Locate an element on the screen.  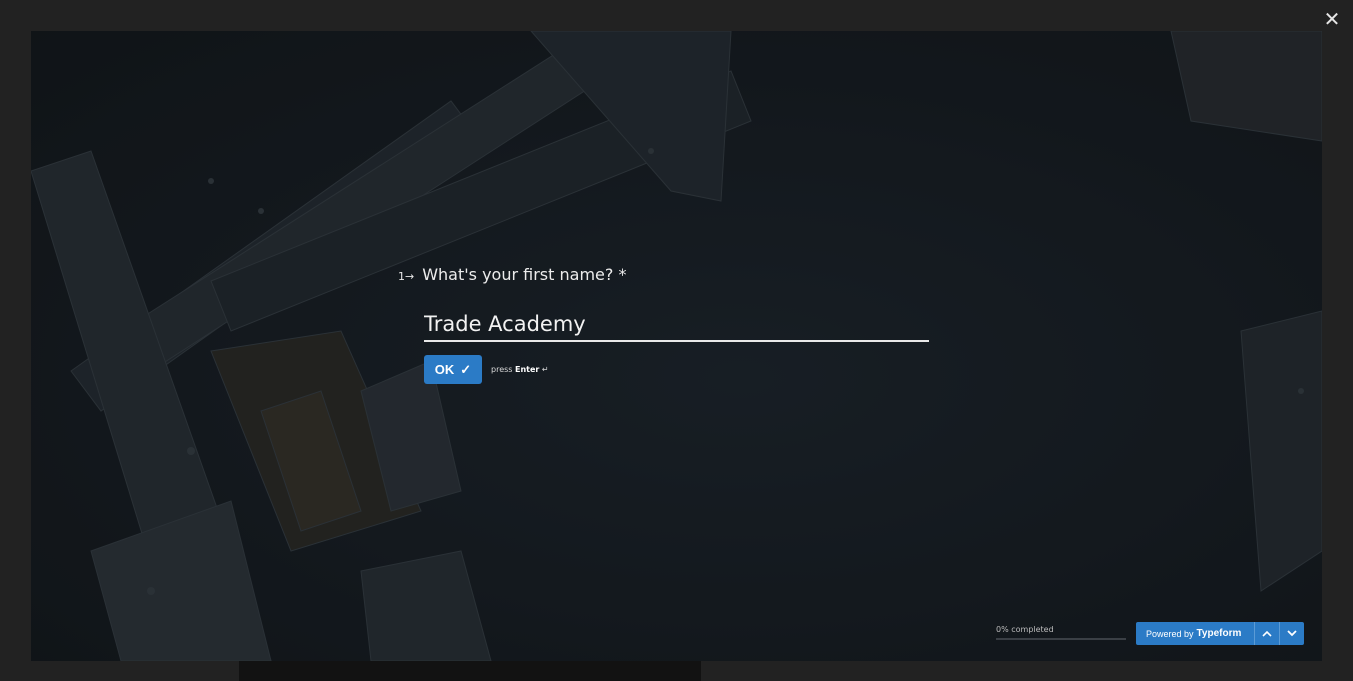
ok-button: OK ✓ is located at coordinates (453, 369).